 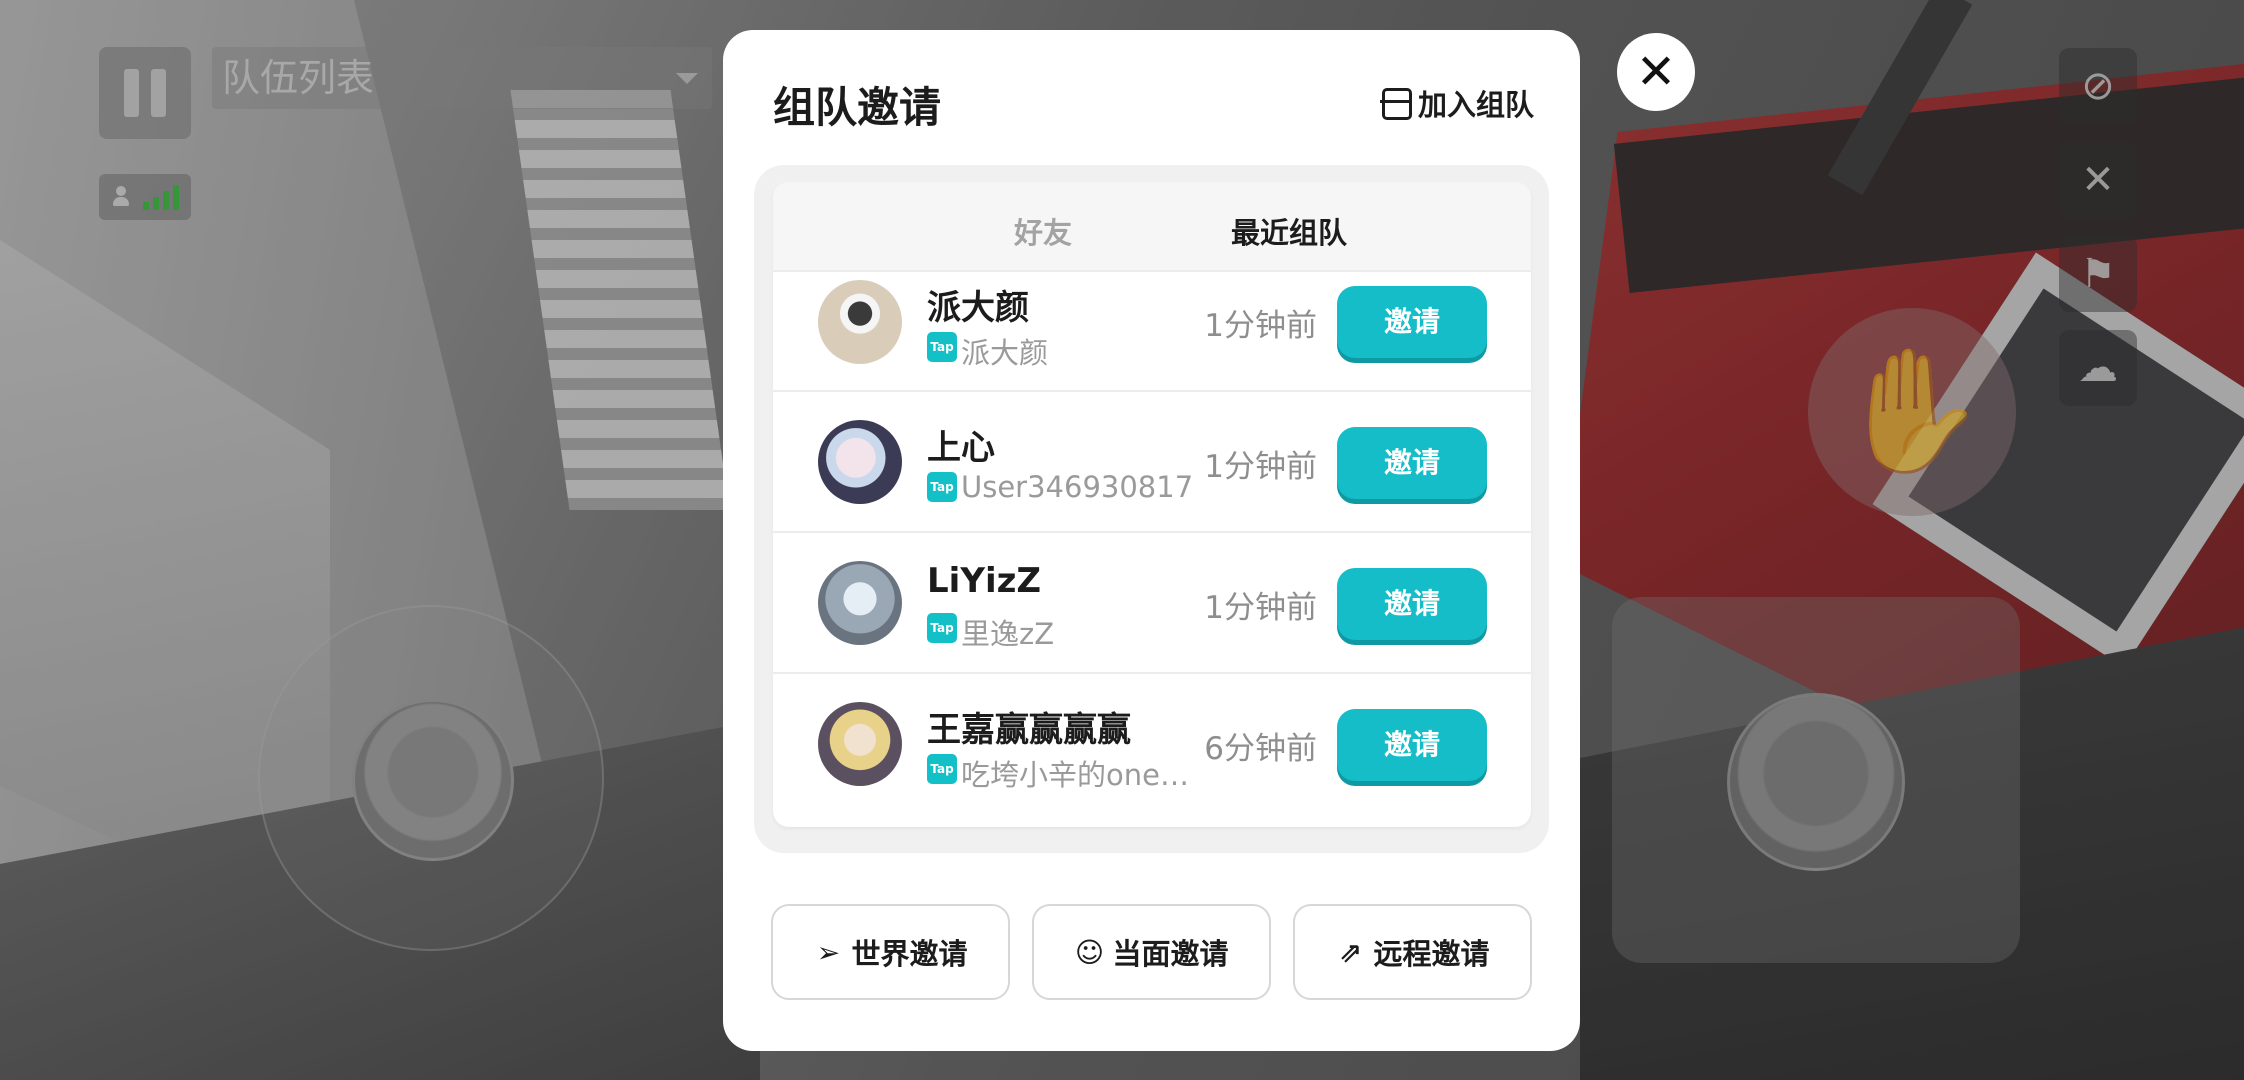 What do you see at coordinates (1089, 952) in the screenshot?
I see `face-icon: ☺` at bounding box center [1089, 952].